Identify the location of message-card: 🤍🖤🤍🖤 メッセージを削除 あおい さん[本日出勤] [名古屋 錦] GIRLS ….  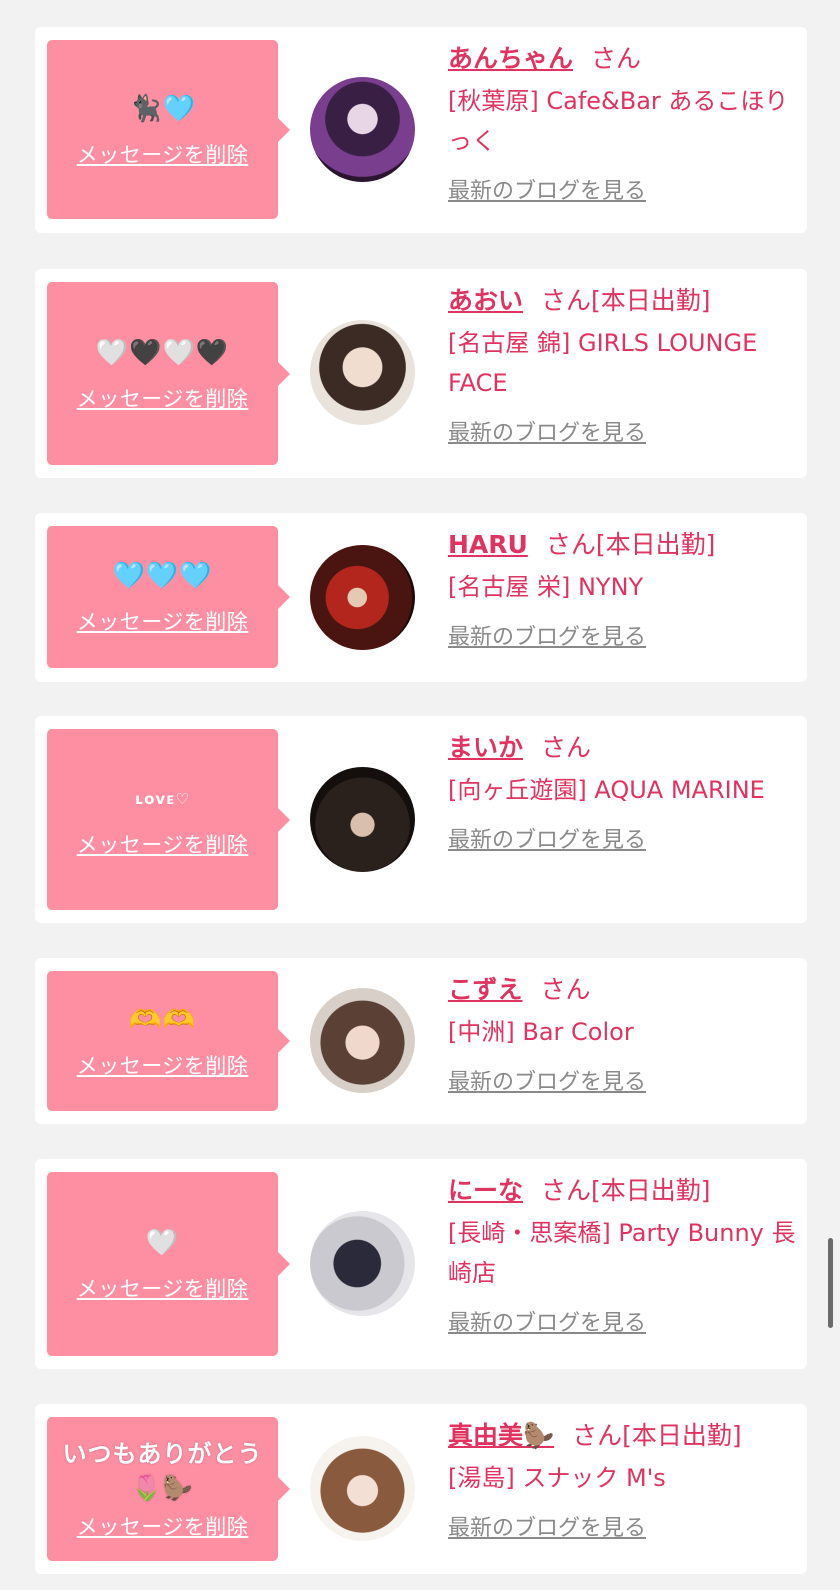
(421, 373).